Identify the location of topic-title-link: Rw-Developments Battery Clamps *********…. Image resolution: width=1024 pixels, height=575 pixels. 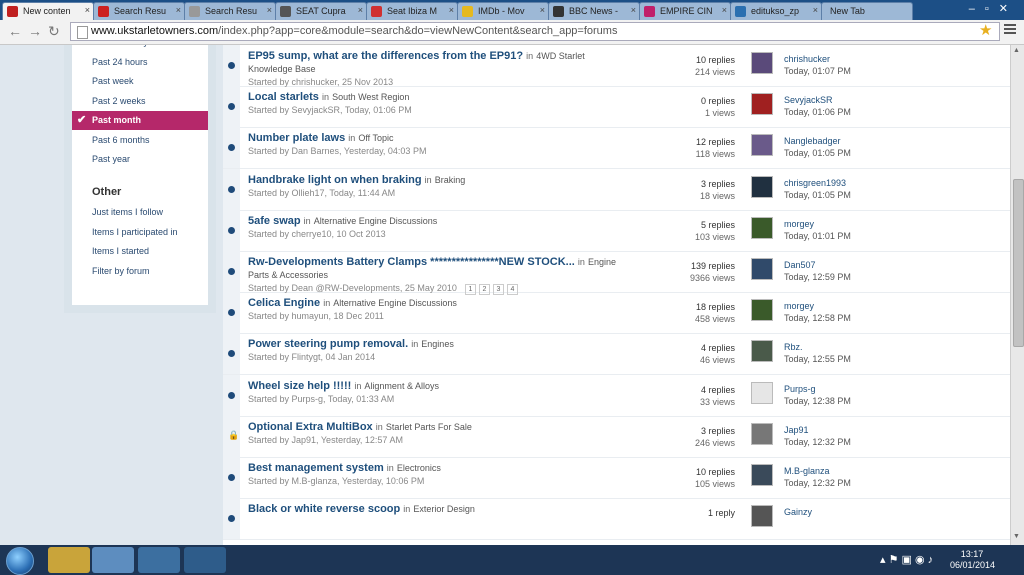
(411, 262).